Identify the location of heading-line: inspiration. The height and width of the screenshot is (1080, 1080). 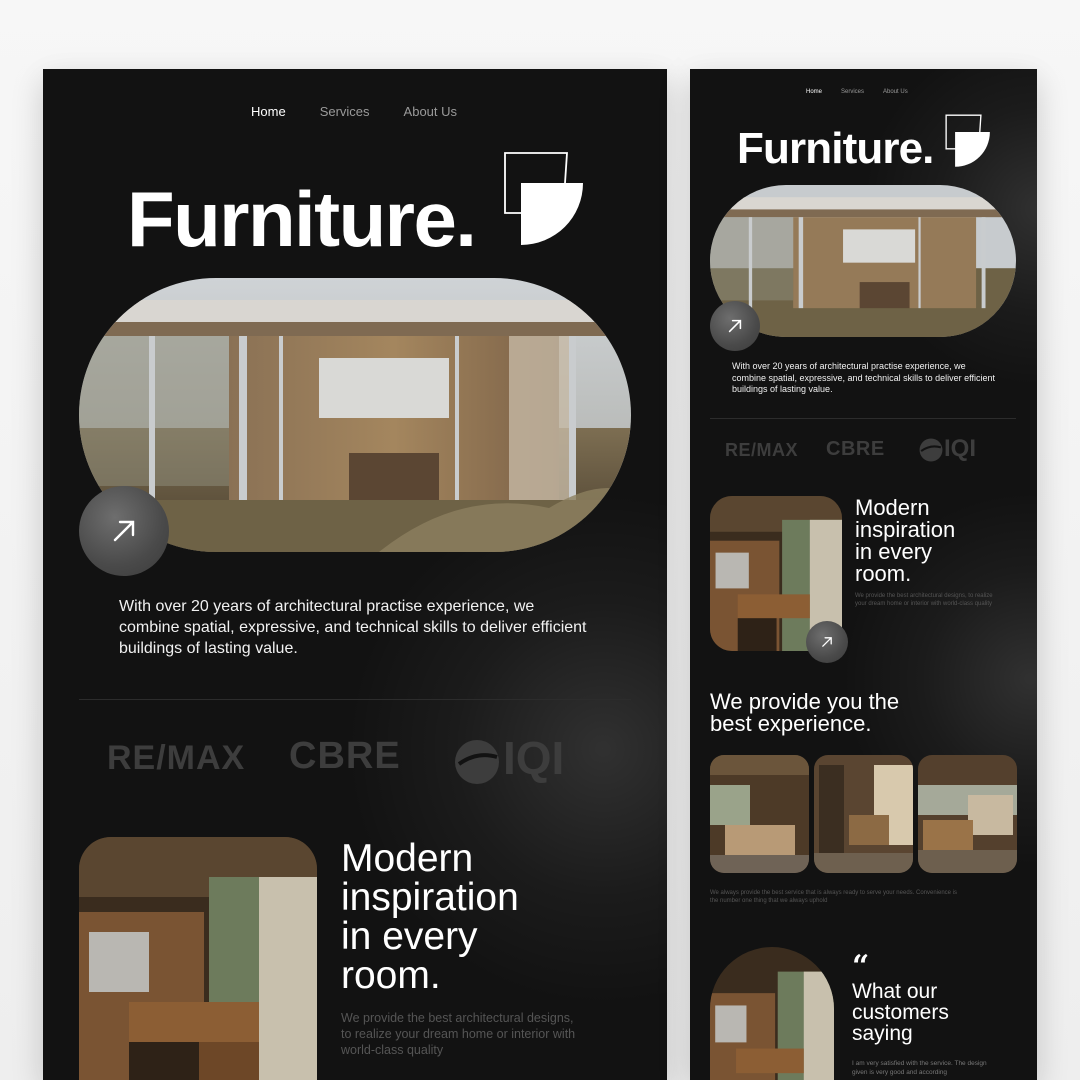
(430, 897).